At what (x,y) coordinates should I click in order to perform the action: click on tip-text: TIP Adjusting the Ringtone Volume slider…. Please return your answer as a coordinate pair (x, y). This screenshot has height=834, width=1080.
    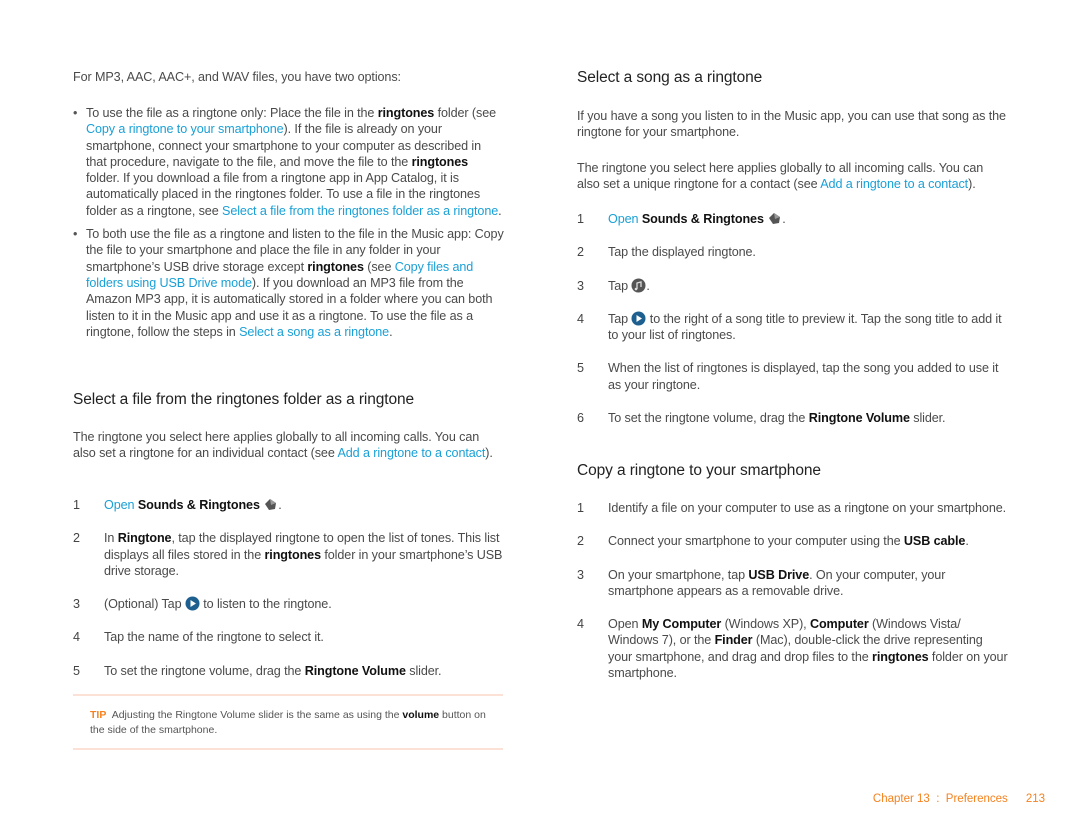
    Looking at the image, I should click on (288, 722).